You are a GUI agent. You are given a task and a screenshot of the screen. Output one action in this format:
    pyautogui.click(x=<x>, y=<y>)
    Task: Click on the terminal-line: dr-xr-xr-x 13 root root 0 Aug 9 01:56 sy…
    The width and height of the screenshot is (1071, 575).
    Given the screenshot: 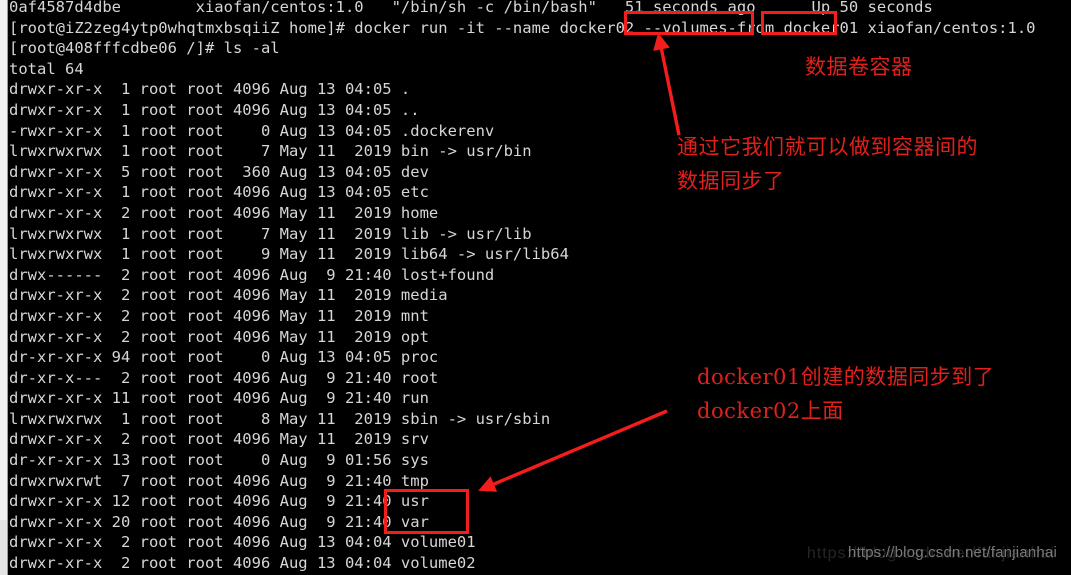 What is the action you would take?
    pyautogui.click(x=219, y=460)
    